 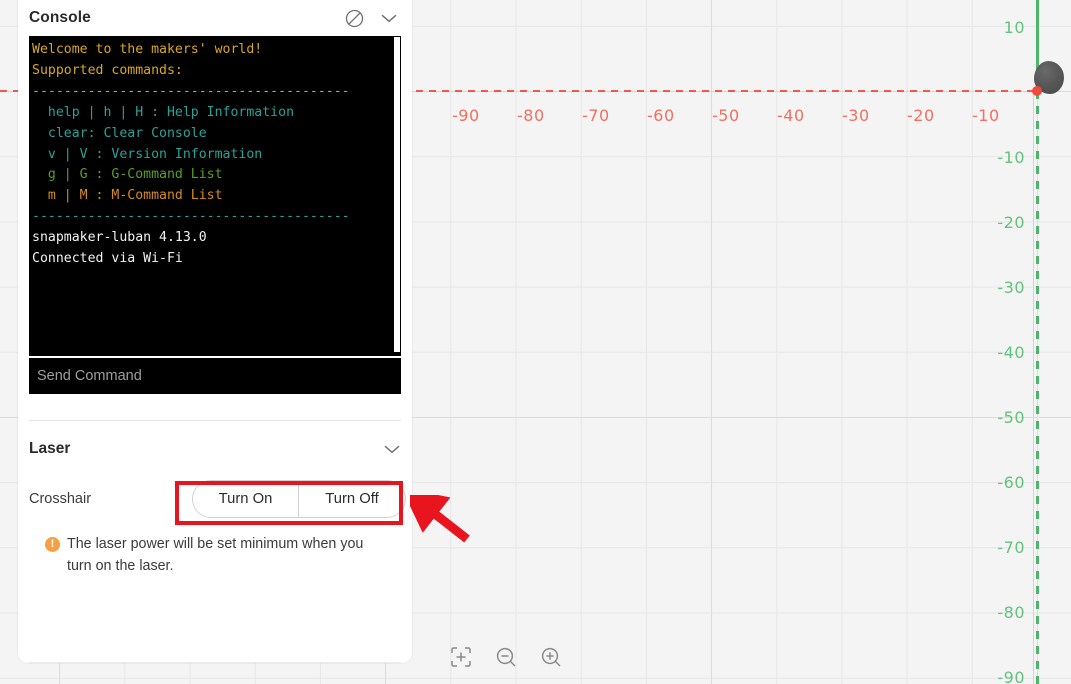 I want to click on x-axis-tick-label: -30, so click(x=856, y=115).